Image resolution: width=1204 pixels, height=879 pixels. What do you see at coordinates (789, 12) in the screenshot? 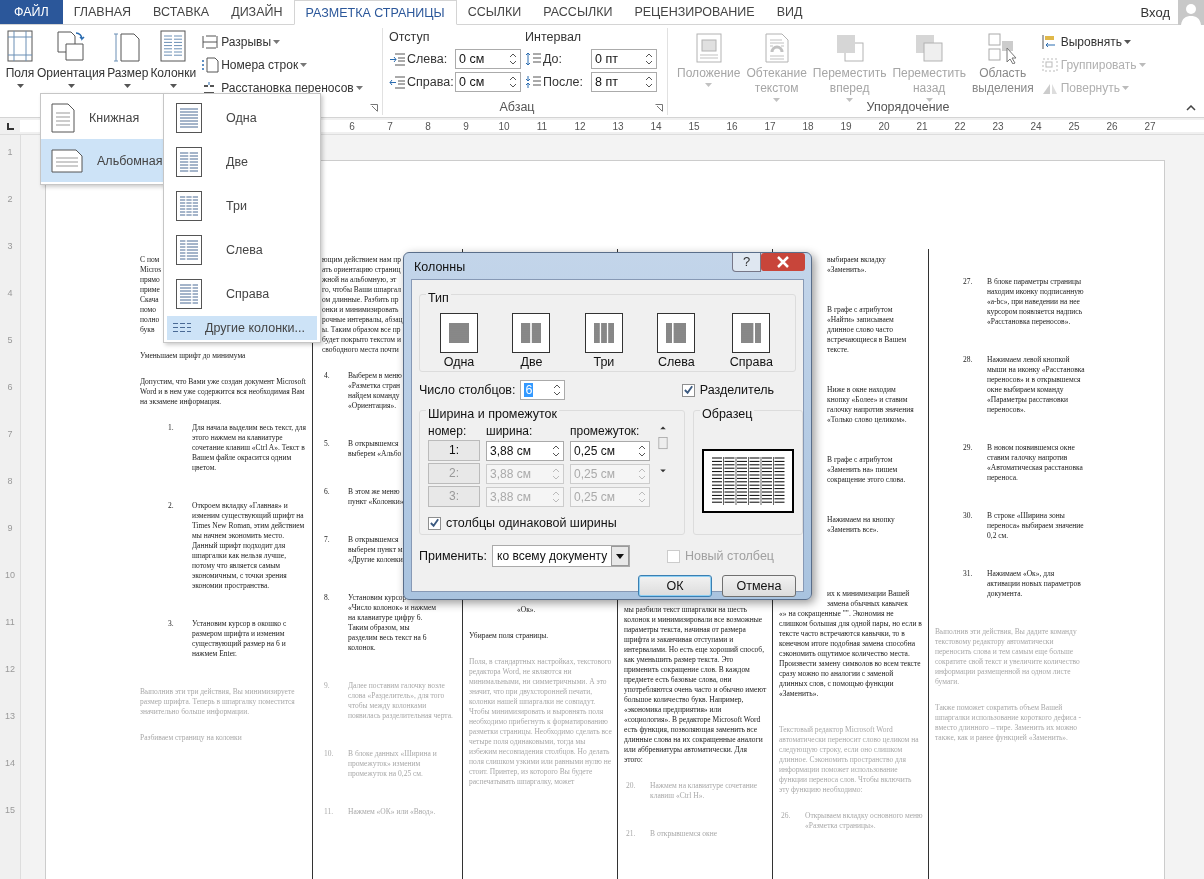
I see `ribbon-tab: ВИД` at bounding box center [789, 12].